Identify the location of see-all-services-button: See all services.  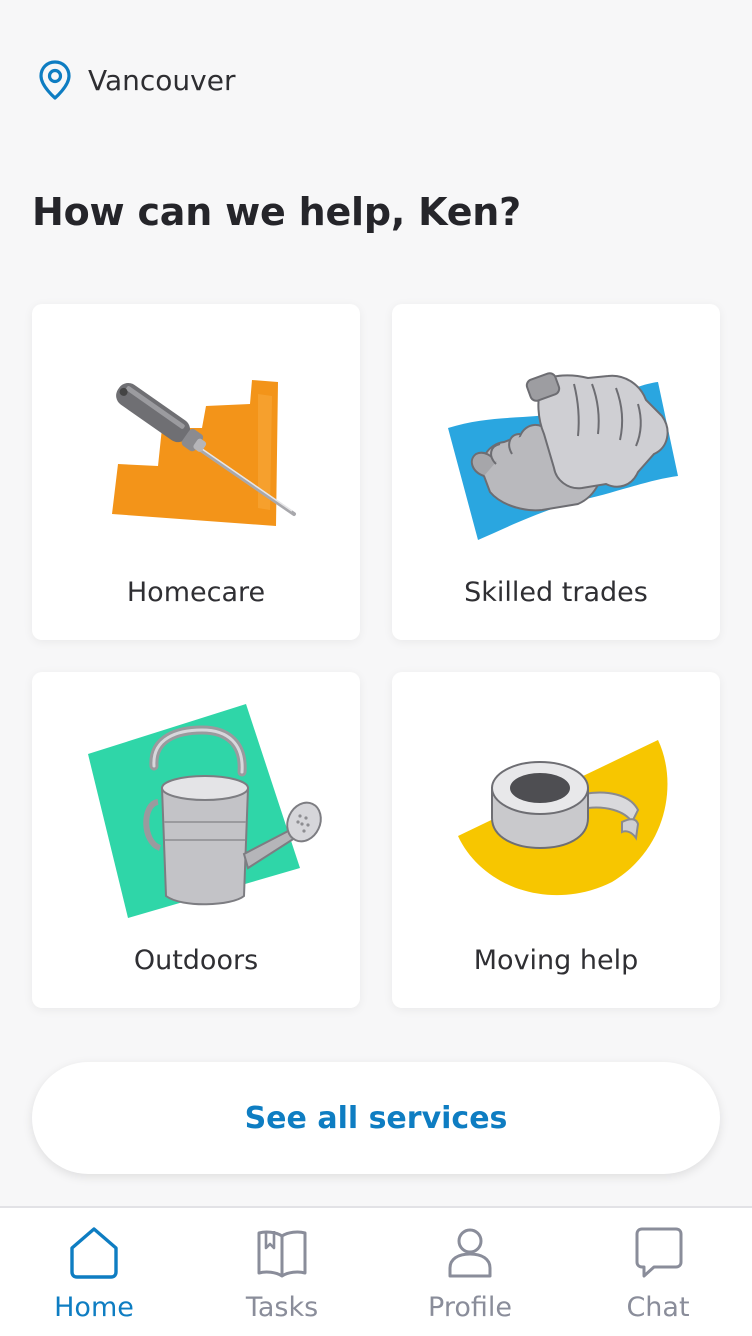
(376, 1118).